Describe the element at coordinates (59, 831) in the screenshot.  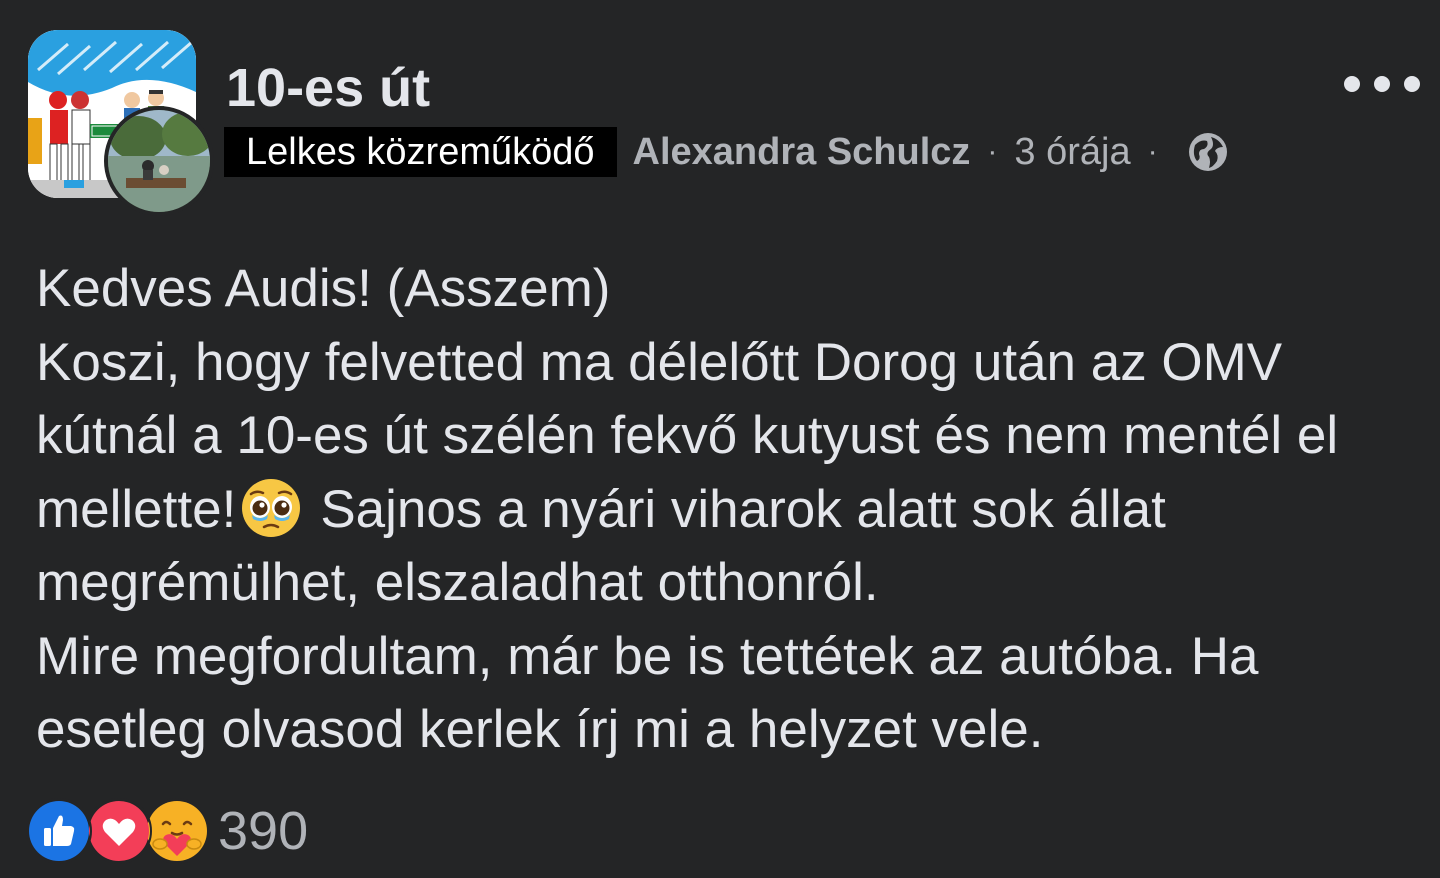
I see `like-icon` at that location.